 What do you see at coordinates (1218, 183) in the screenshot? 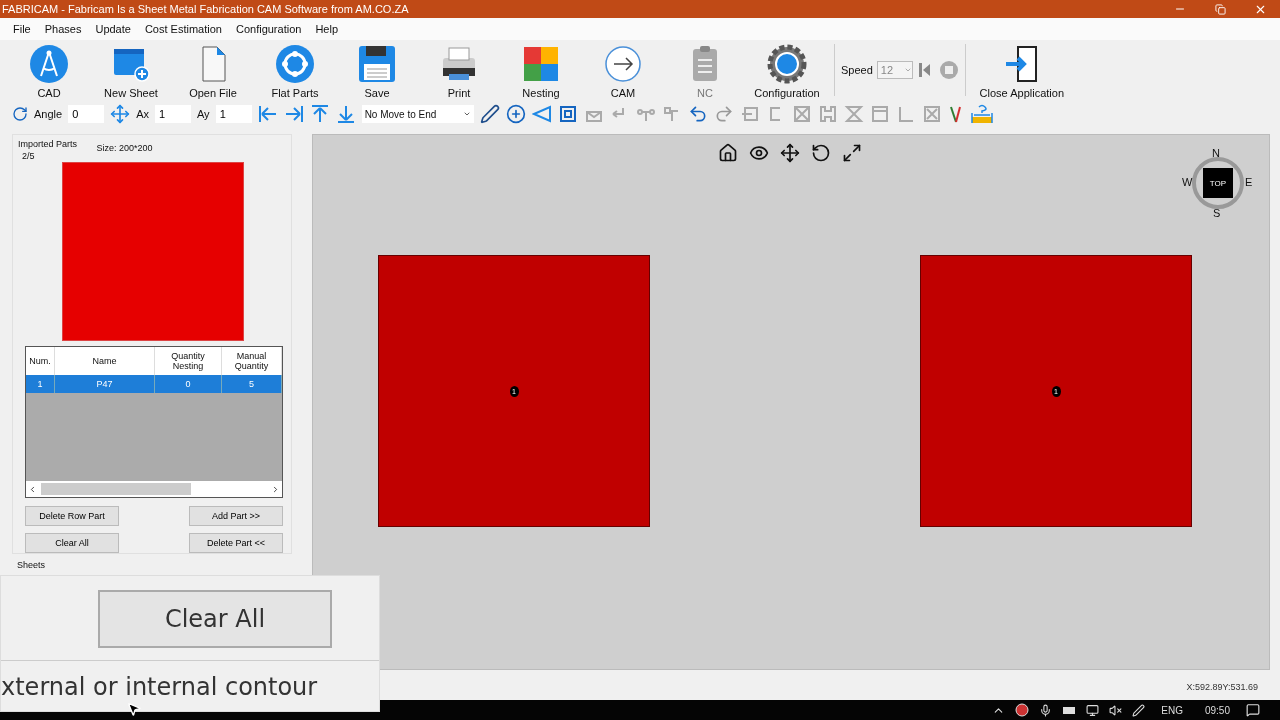
I see `view-face: TOP` at bounding box center [1218, 183].